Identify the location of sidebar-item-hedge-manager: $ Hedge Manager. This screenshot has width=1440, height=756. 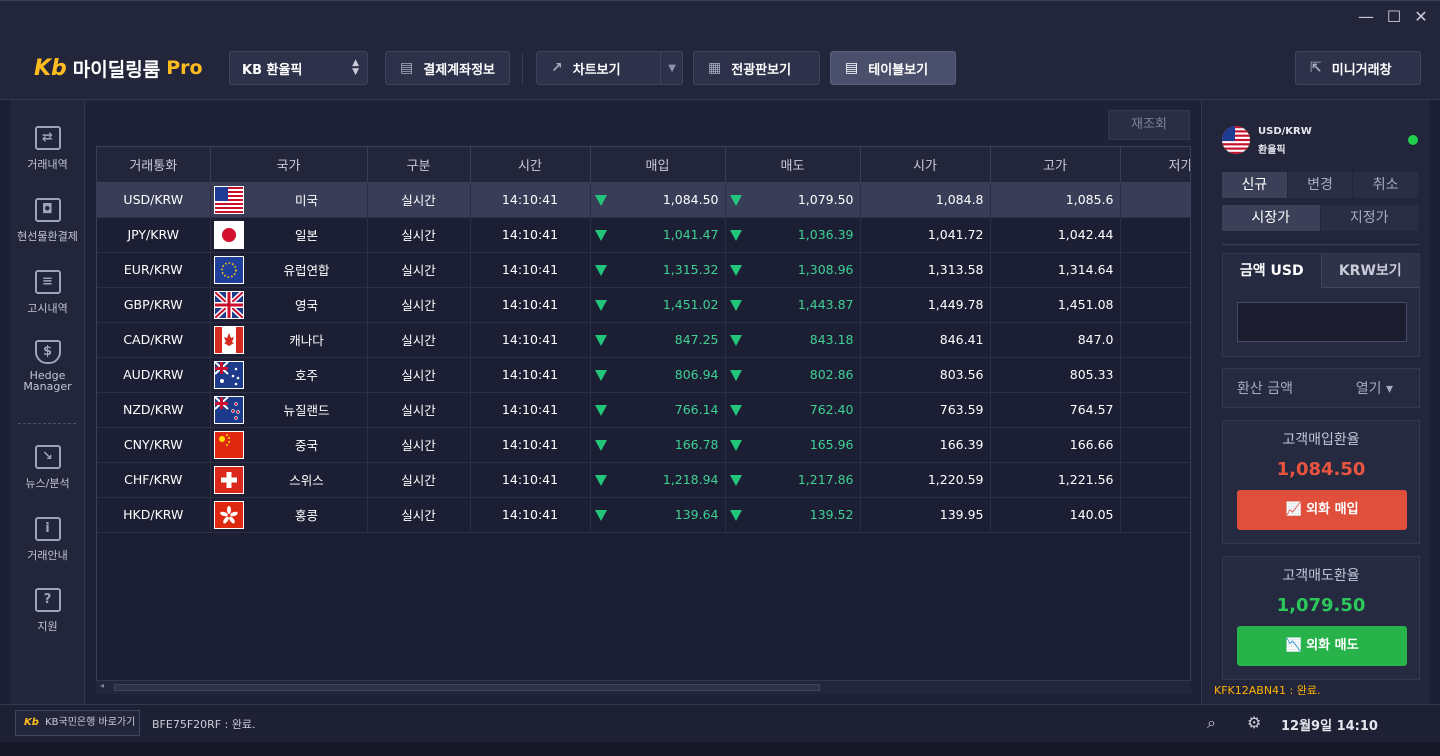
(47, 366).